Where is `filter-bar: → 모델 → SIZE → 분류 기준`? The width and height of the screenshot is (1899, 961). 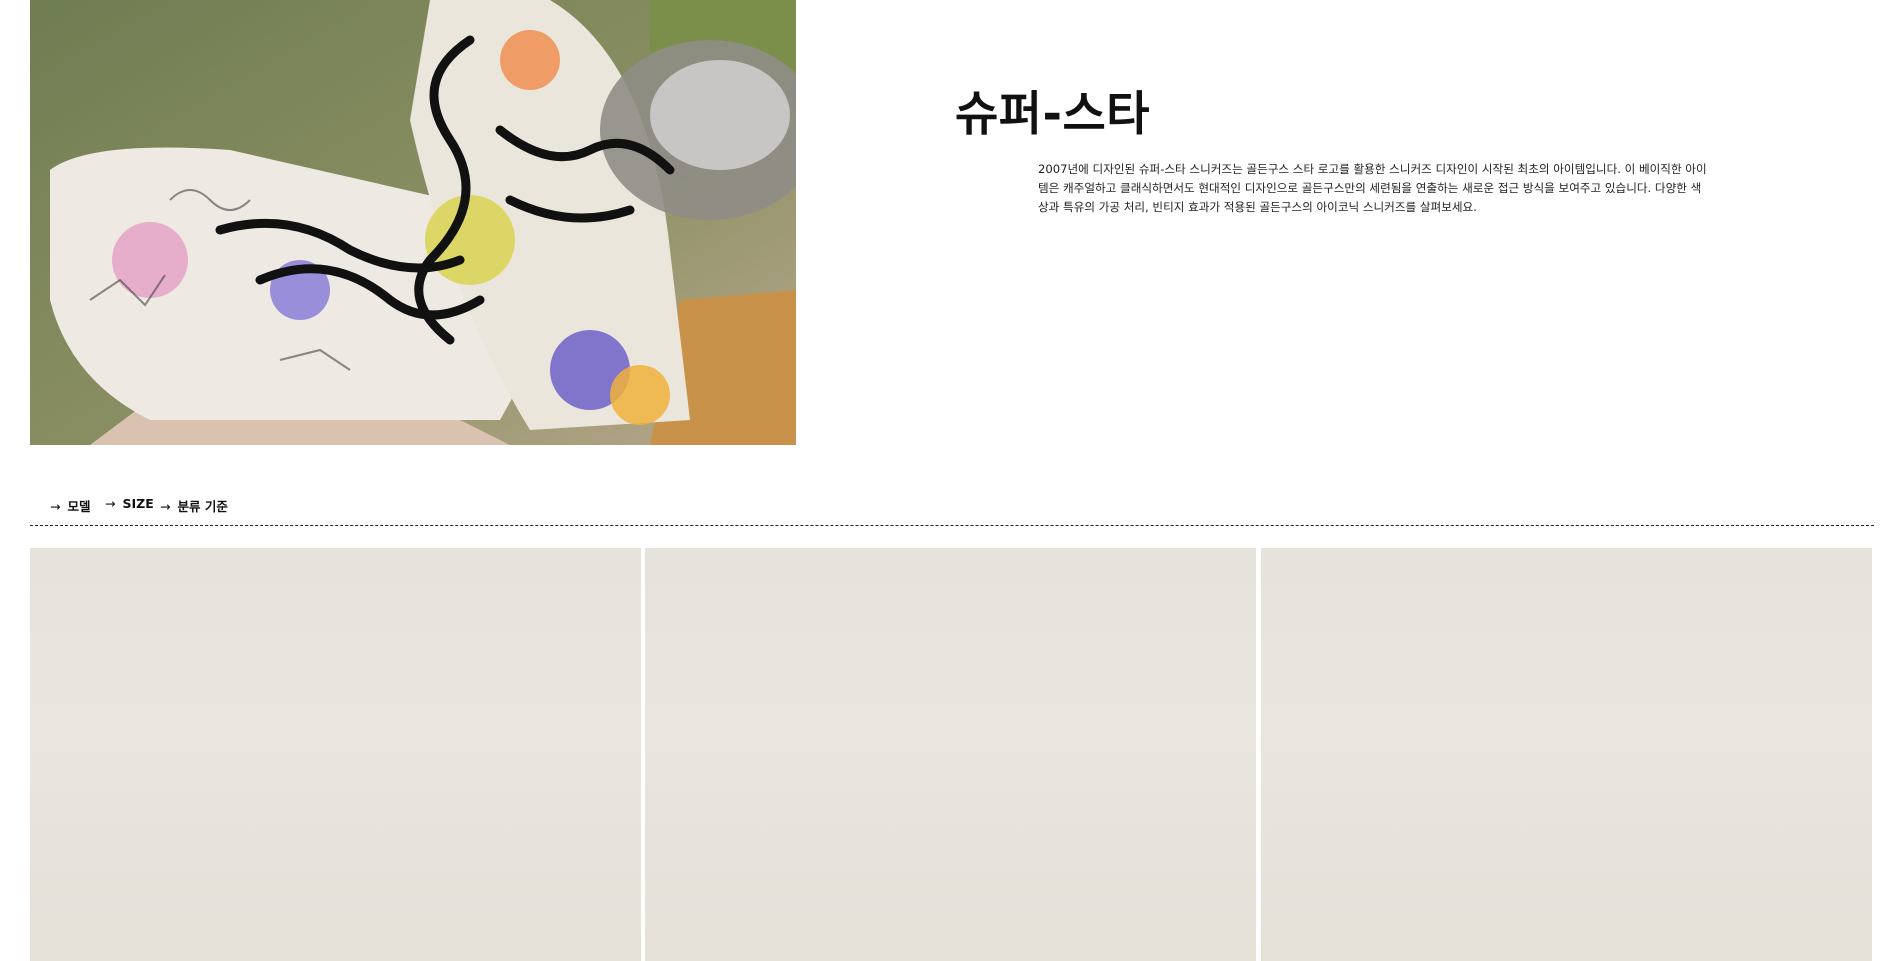
filter-bar: → 모델 → SIZE → 분류 기준 is located at coordinates (952, 508).